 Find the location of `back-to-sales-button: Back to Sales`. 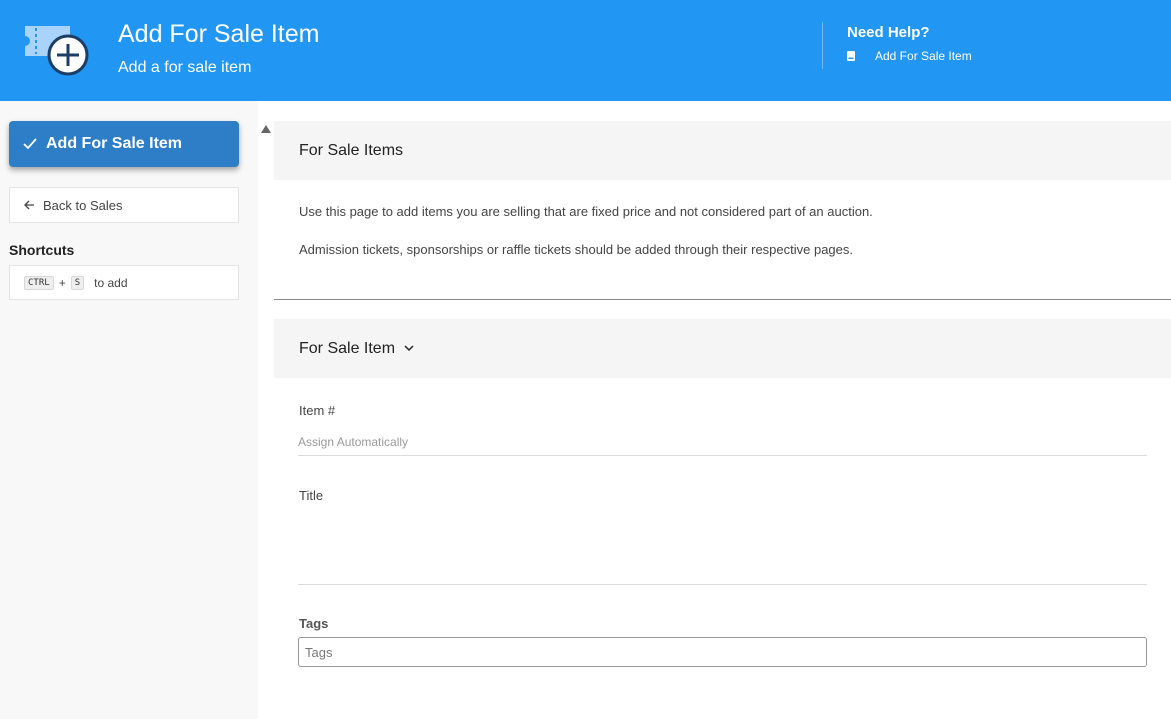

back-to-sales-button: Back to Sales is located at coordinates (124, 205).